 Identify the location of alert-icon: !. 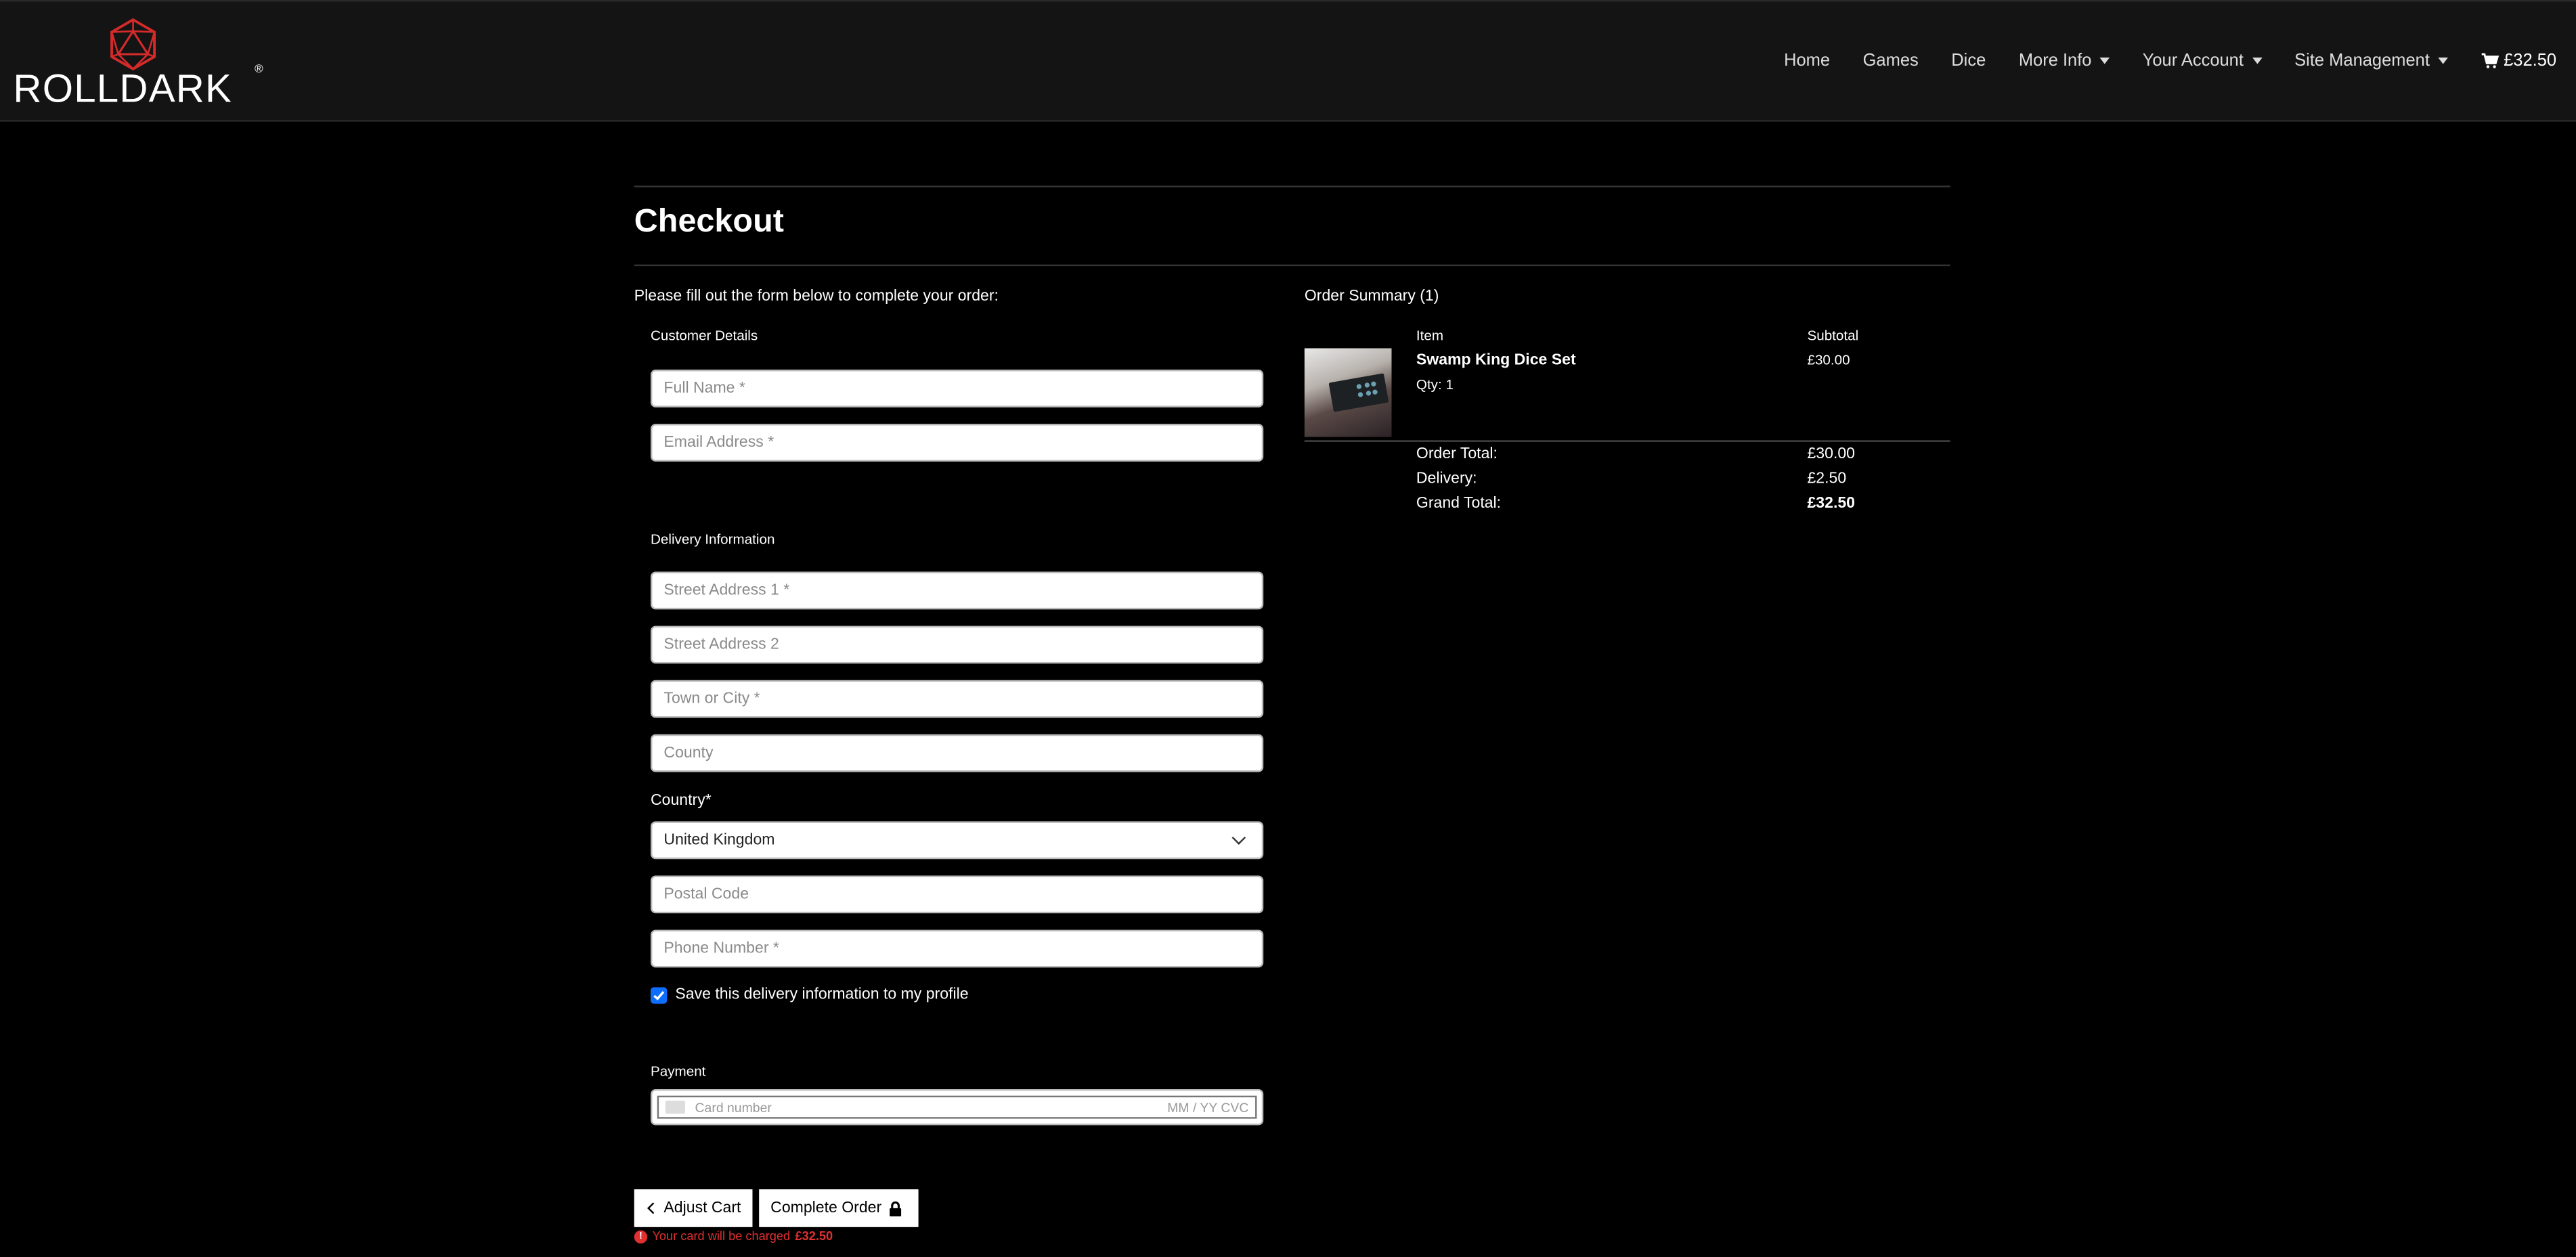
(641, 1236).